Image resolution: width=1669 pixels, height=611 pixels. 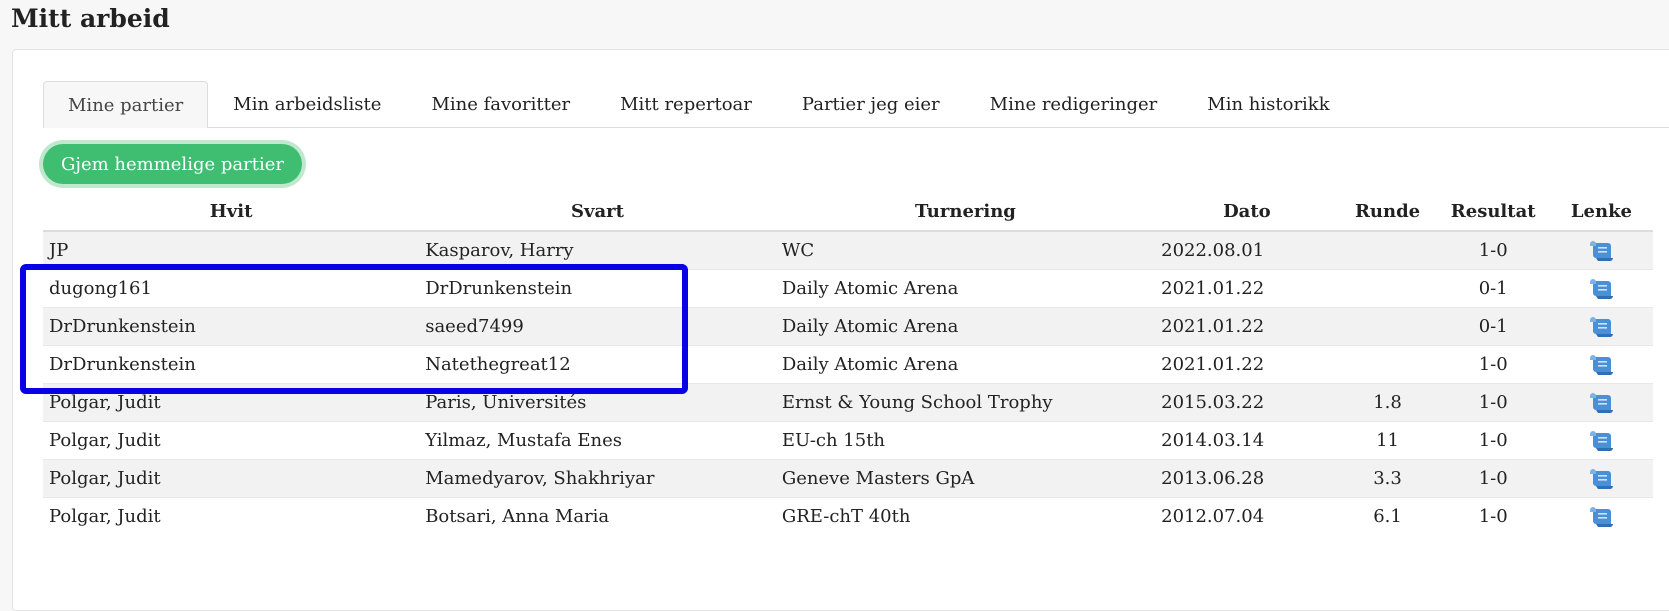 What do you see at coordinates (597, 364) in the screenshot?
I see `cell-black: Natethegreat12` at bounding box center [597, 364].